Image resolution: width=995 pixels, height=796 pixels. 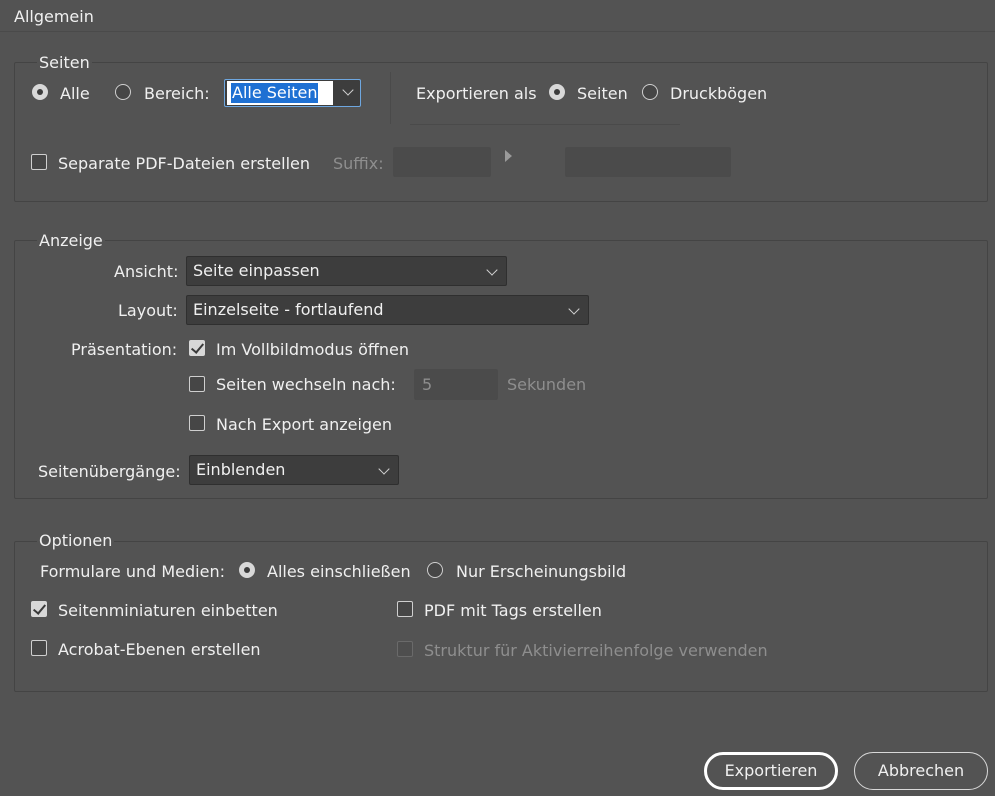 What do you see at coordinates (442, 162) in the screenshot?
I see `suffix-input` at bounding box center [442, 162].